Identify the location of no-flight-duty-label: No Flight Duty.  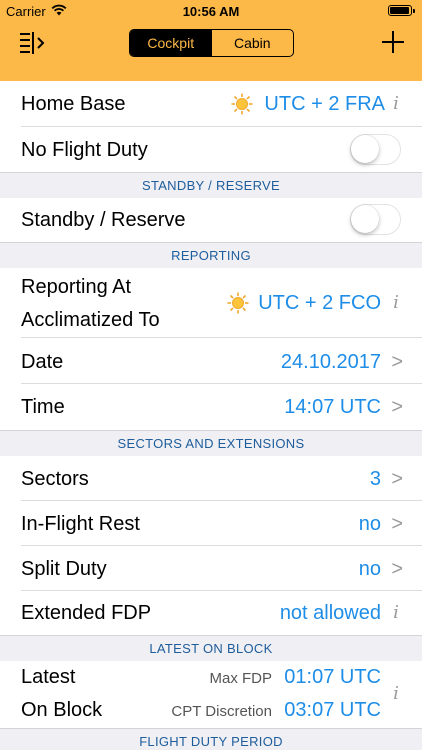
(84, 150).